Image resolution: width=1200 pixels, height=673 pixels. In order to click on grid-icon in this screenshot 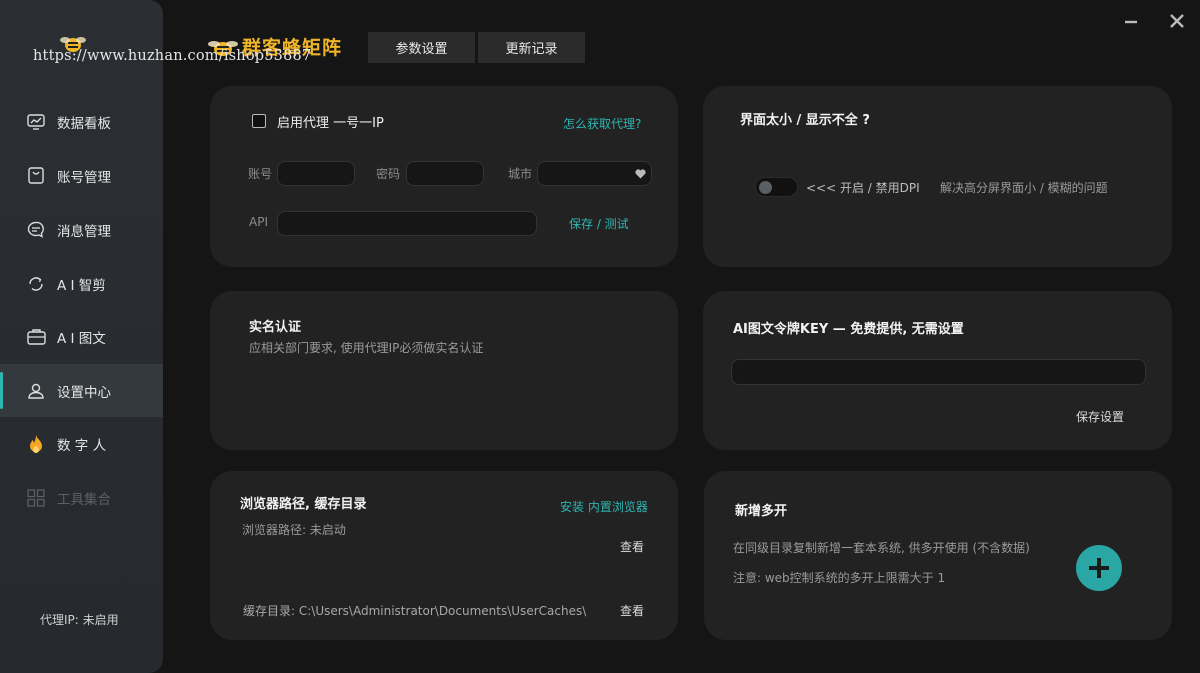, I will do `click(36, 498)`.